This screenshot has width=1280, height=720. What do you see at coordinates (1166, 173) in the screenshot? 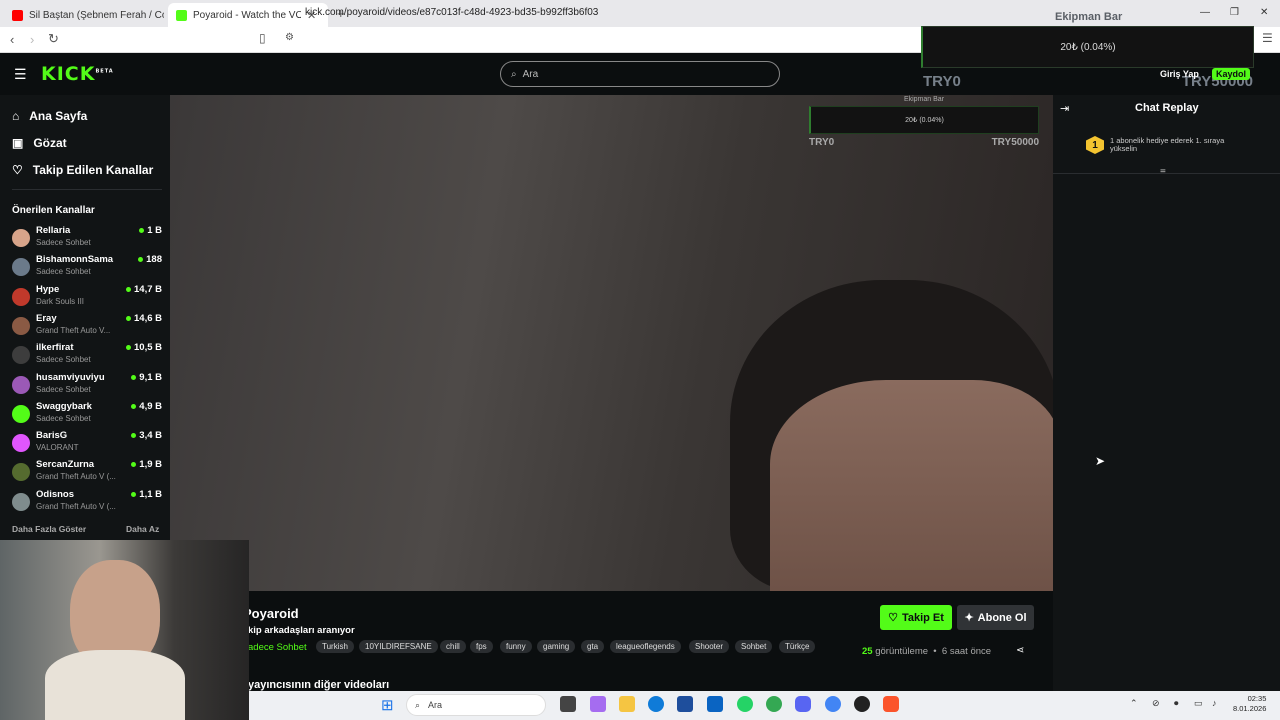
I see `divider` at bounding box center [1166, 173].